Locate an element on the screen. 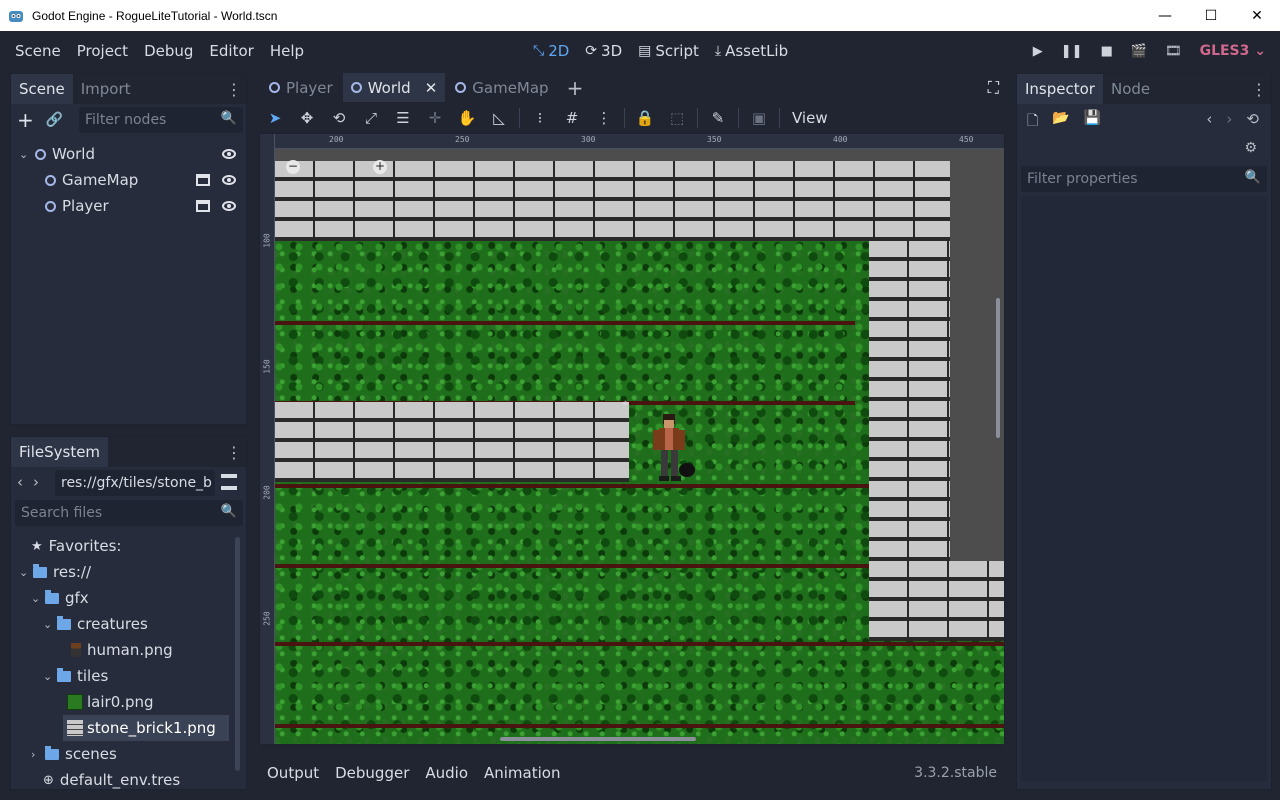 This screenshot has width=1280, height=800. menu-scene: Scene is located at coordinates (38, 51).